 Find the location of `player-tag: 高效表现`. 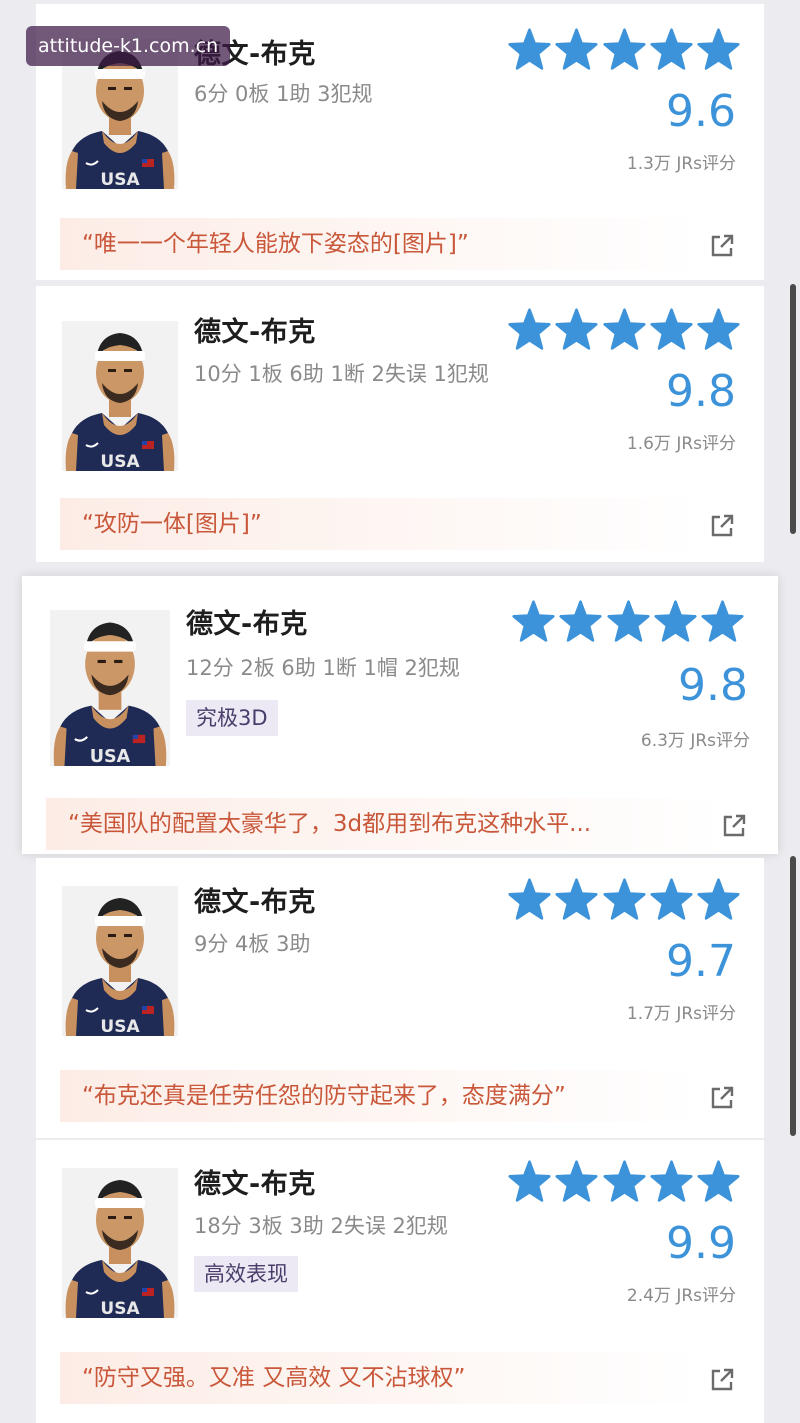

player-tag: 高效表现 is located at coordinates (246, 1274).